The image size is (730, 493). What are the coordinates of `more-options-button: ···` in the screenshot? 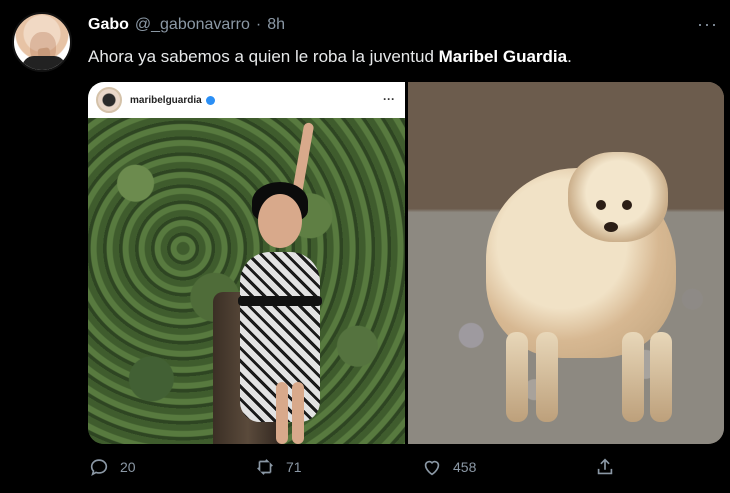 It's located at (707, 24).